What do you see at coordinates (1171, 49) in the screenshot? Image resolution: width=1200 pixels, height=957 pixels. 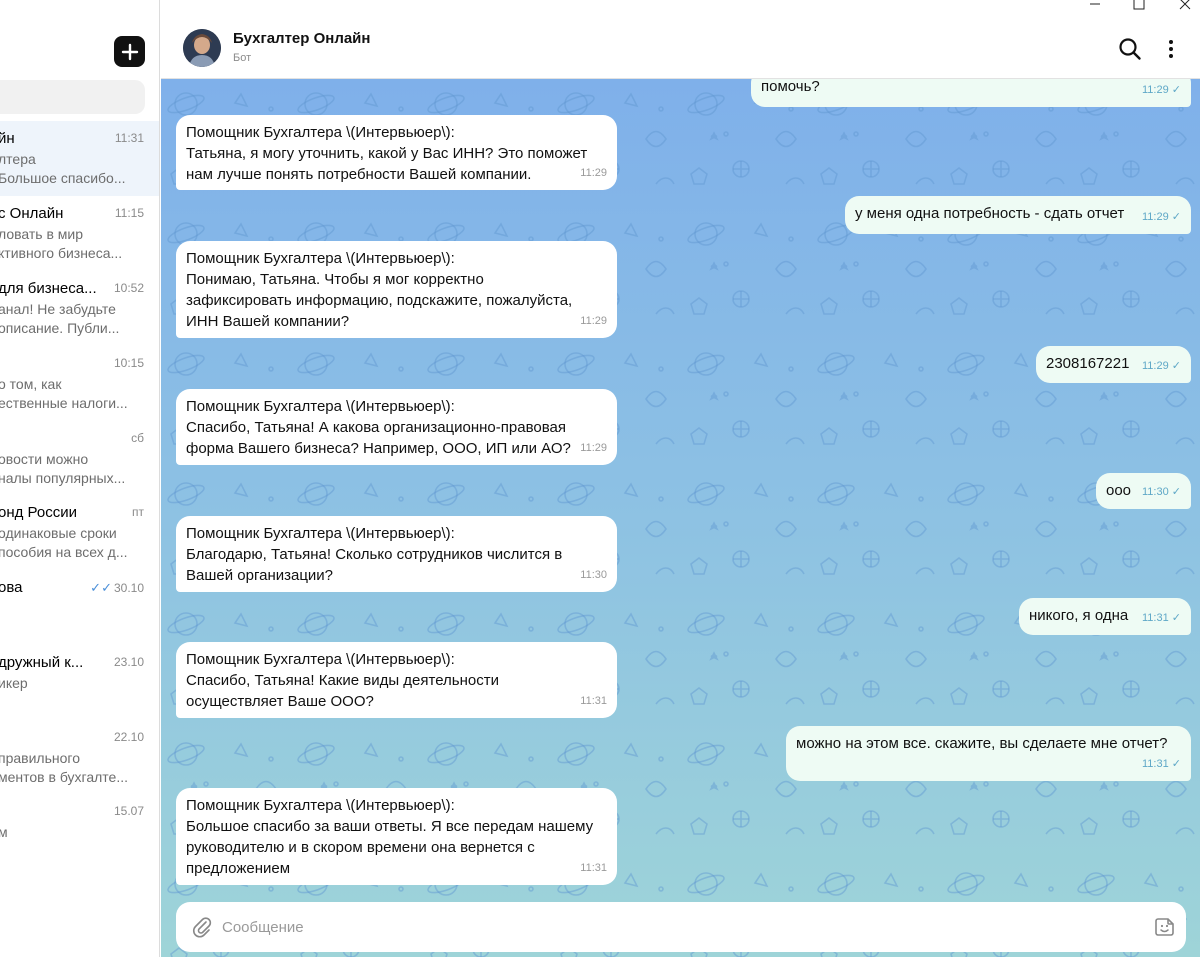 I see `more-options-button` at bounding box center [1171, 49].